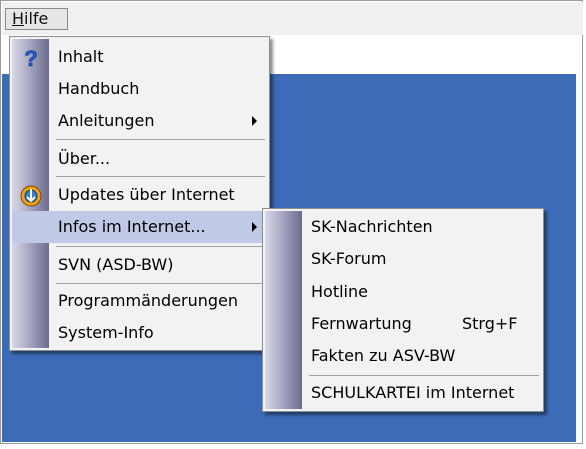 This screenshot has height=449, width=586. I want to click on menu-item-label: Inhalt, so click(81, 56).